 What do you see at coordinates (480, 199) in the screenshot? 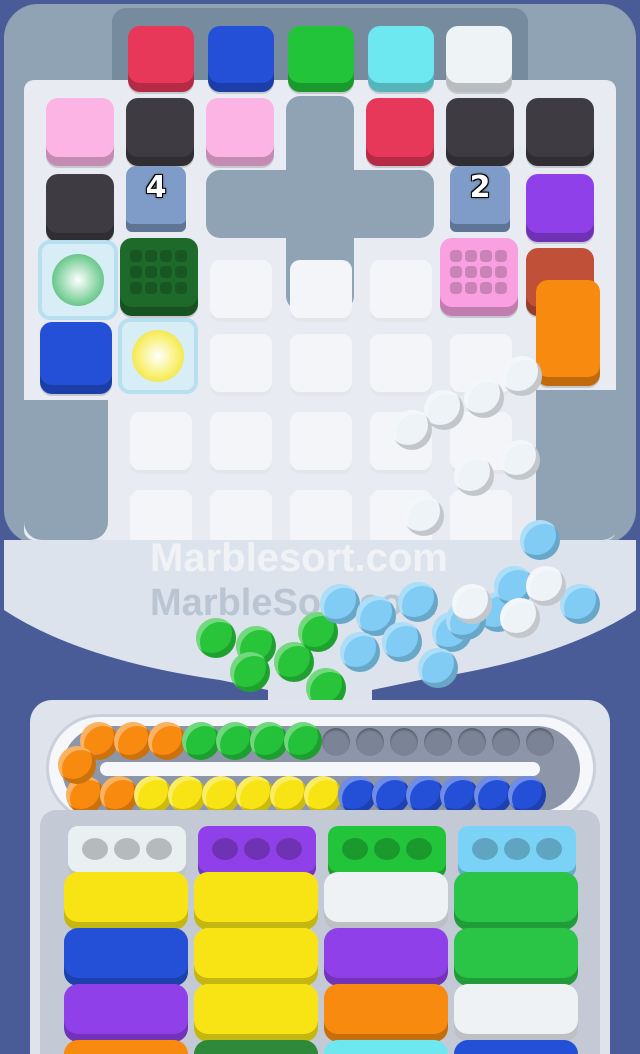
I see `counter-tag-right: 2` at bounding box center [480, 199].